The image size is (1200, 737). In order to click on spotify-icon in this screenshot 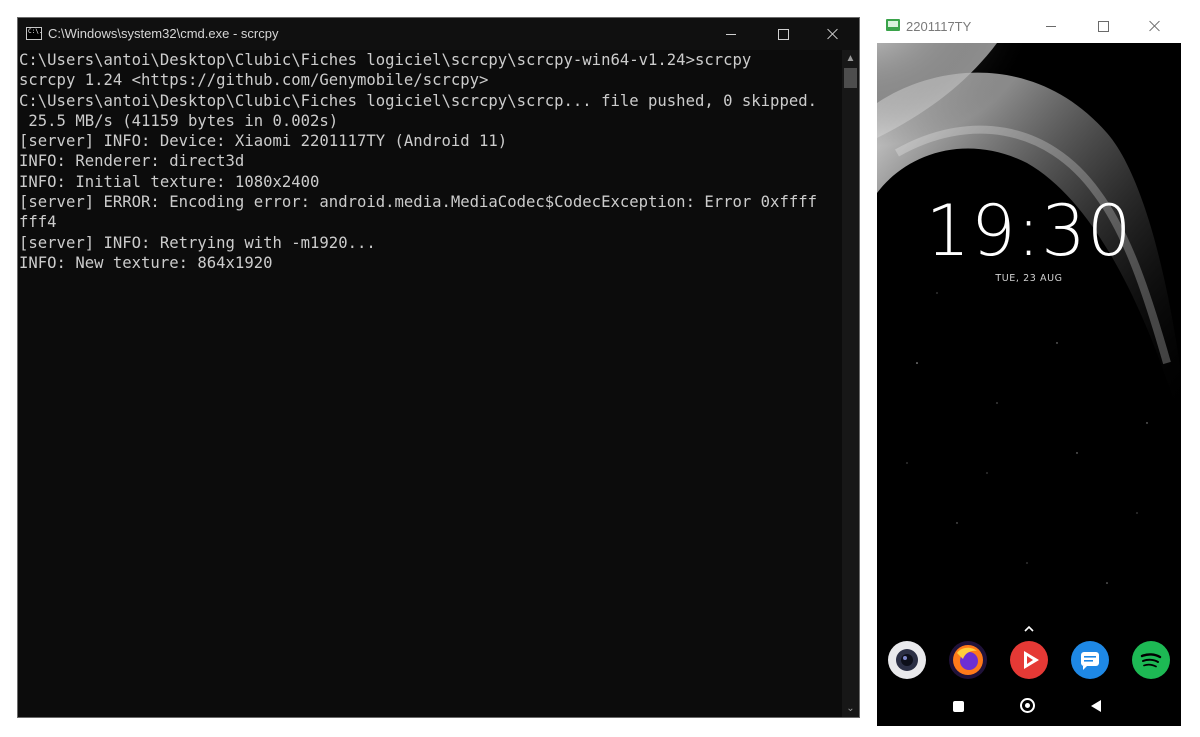, I will do `click(1151, 660)`.